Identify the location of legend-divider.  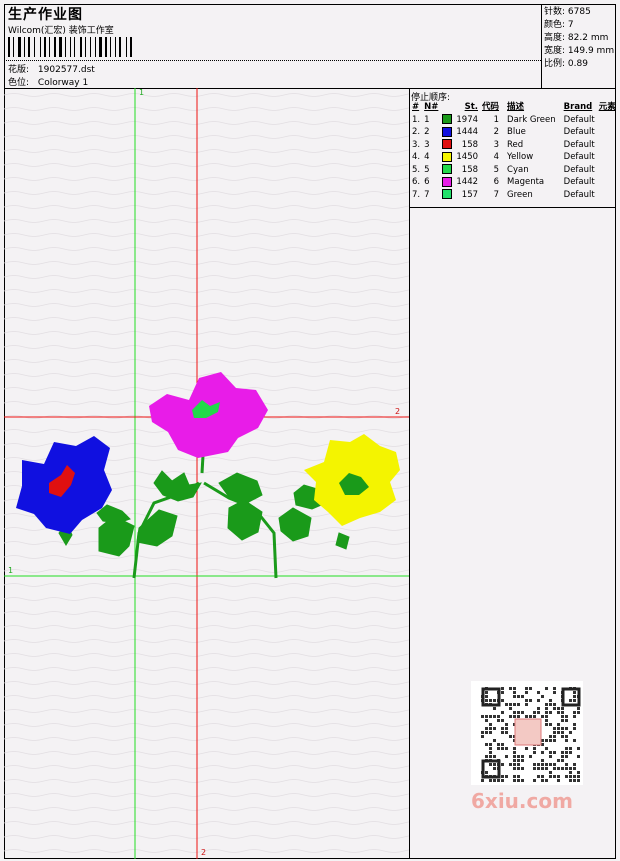
(409, 473).